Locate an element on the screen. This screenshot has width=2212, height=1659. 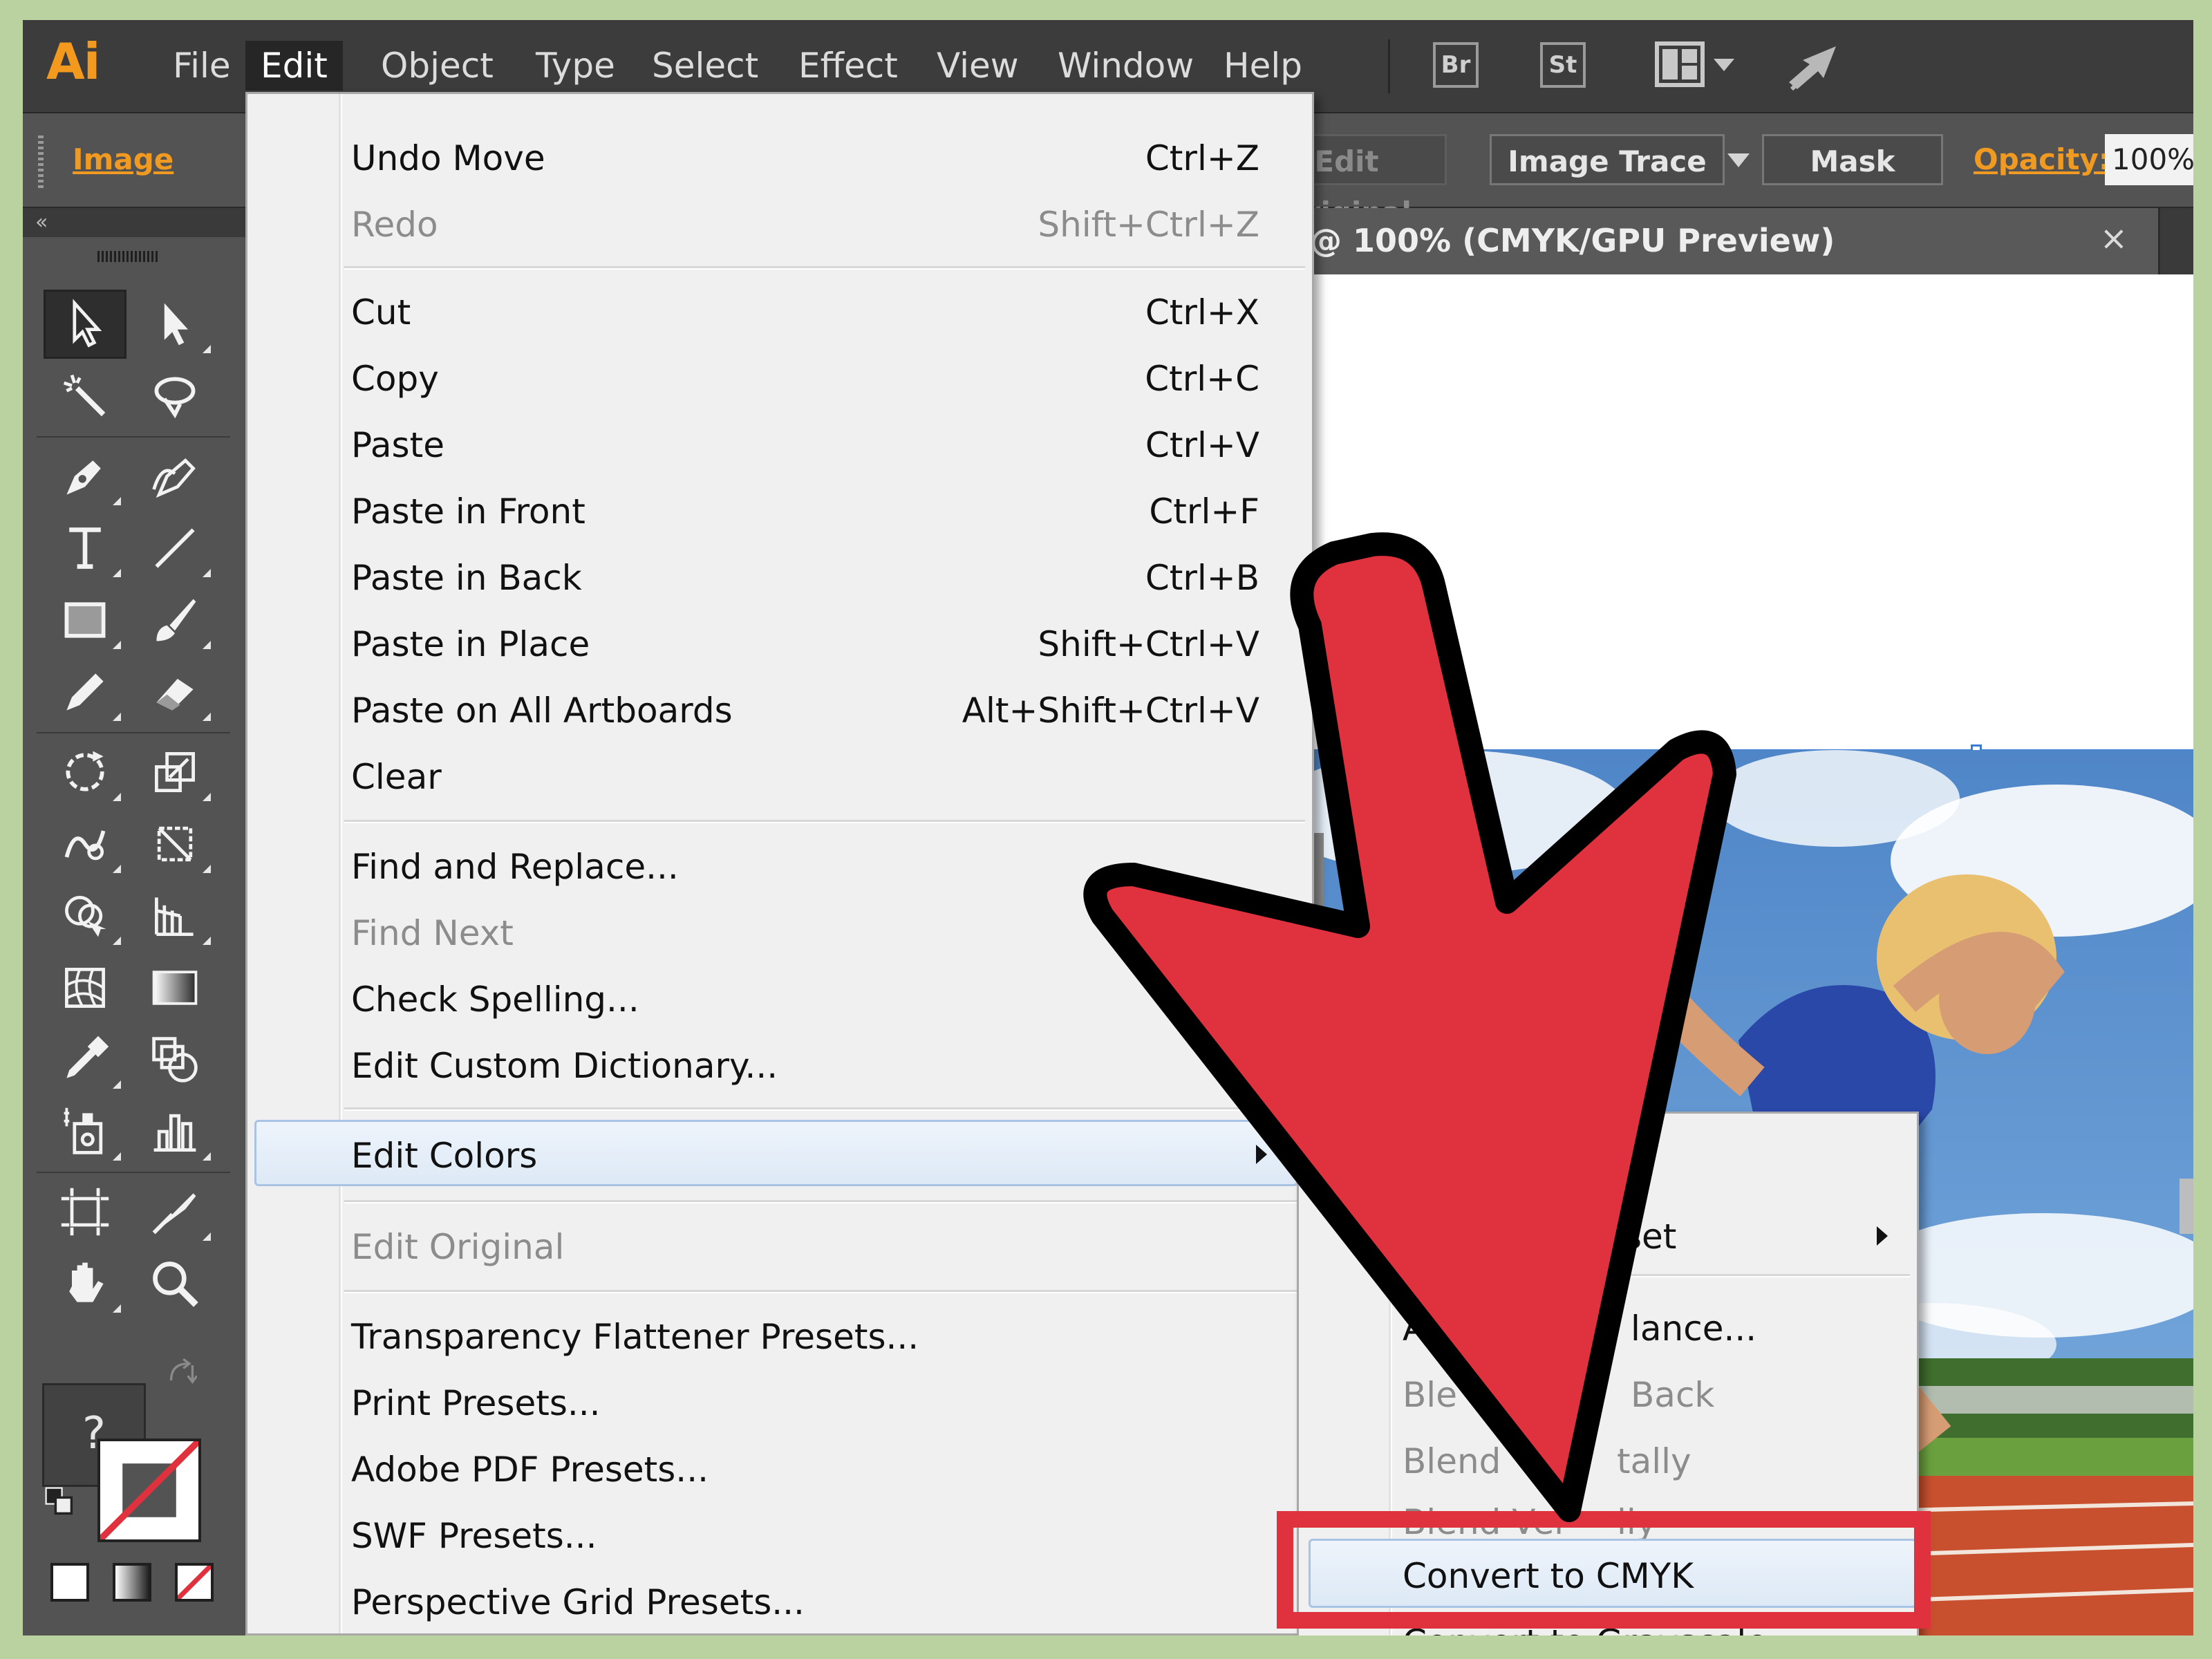
slice-knife-icon is located at coordinates (174, 1214).